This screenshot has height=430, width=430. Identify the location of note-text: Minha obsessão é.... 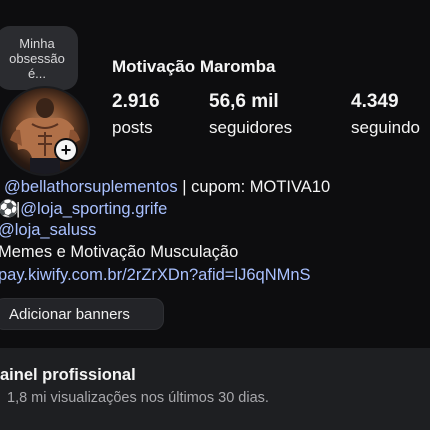
(37, 58).